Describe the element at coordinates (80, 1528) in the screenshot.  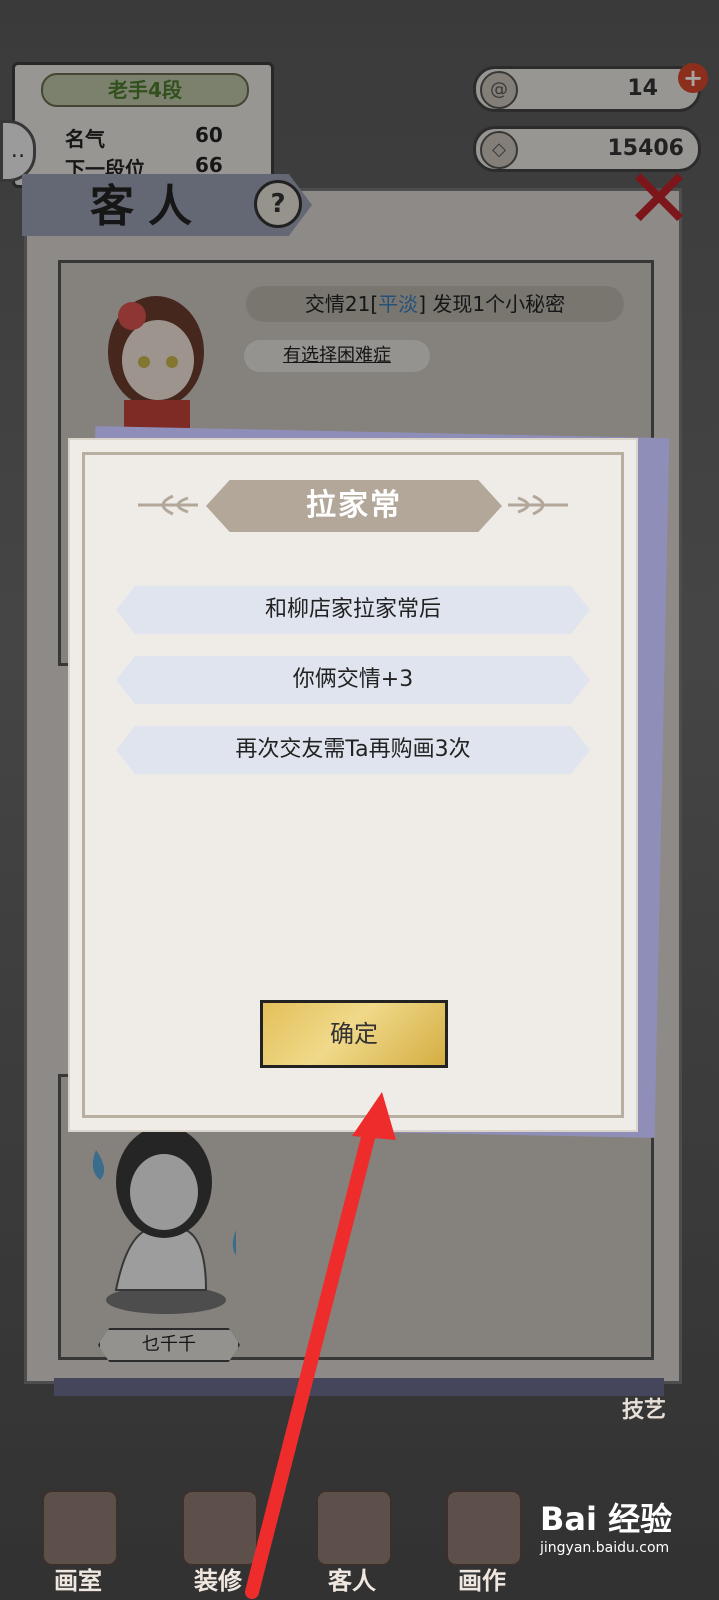
I see `studio-icon` at that location.